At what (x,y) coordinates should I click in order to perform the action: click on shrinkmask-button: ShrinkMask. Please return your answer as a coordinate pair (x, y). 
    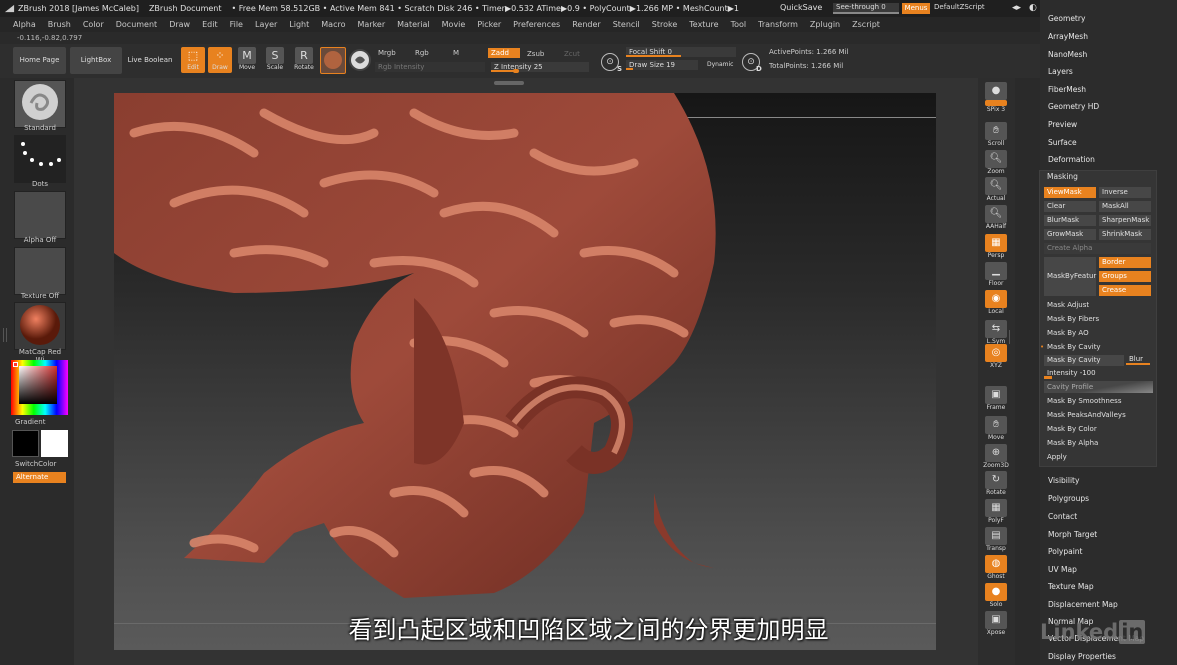
    Looking at the image, I should click on (1125, 234).